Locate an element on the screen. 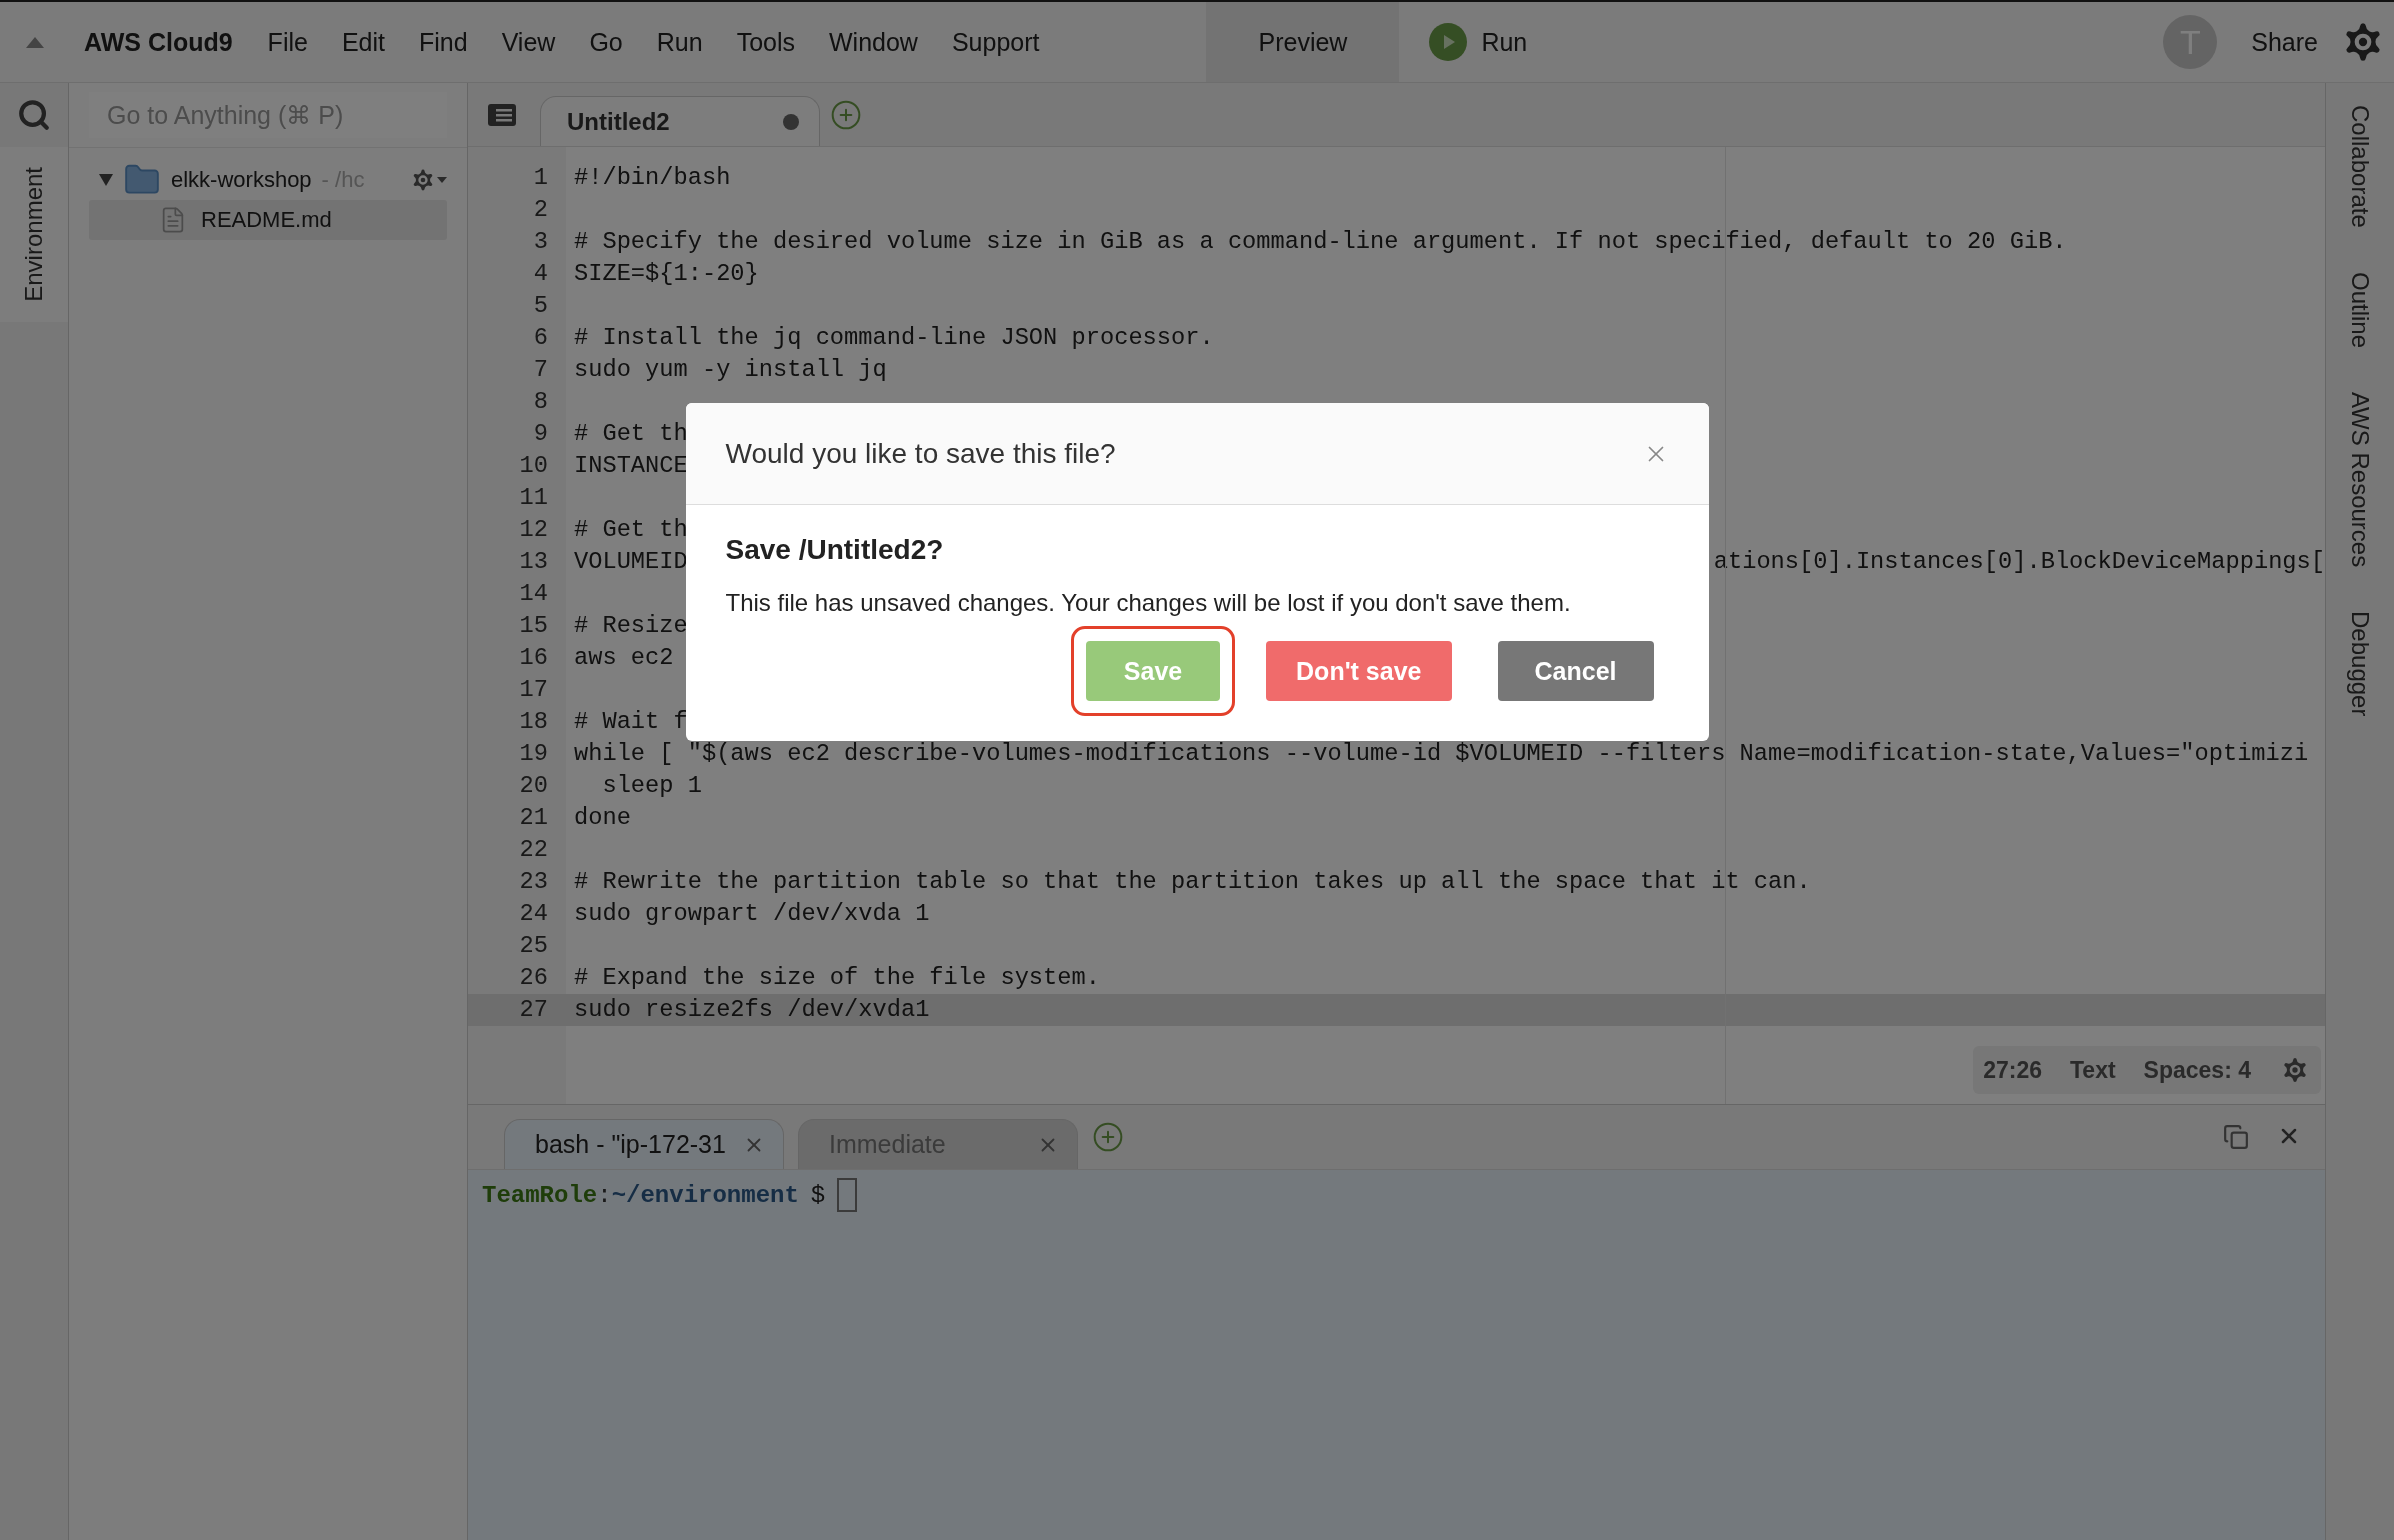  line-number: 12 is located at coordinates (533, 530).